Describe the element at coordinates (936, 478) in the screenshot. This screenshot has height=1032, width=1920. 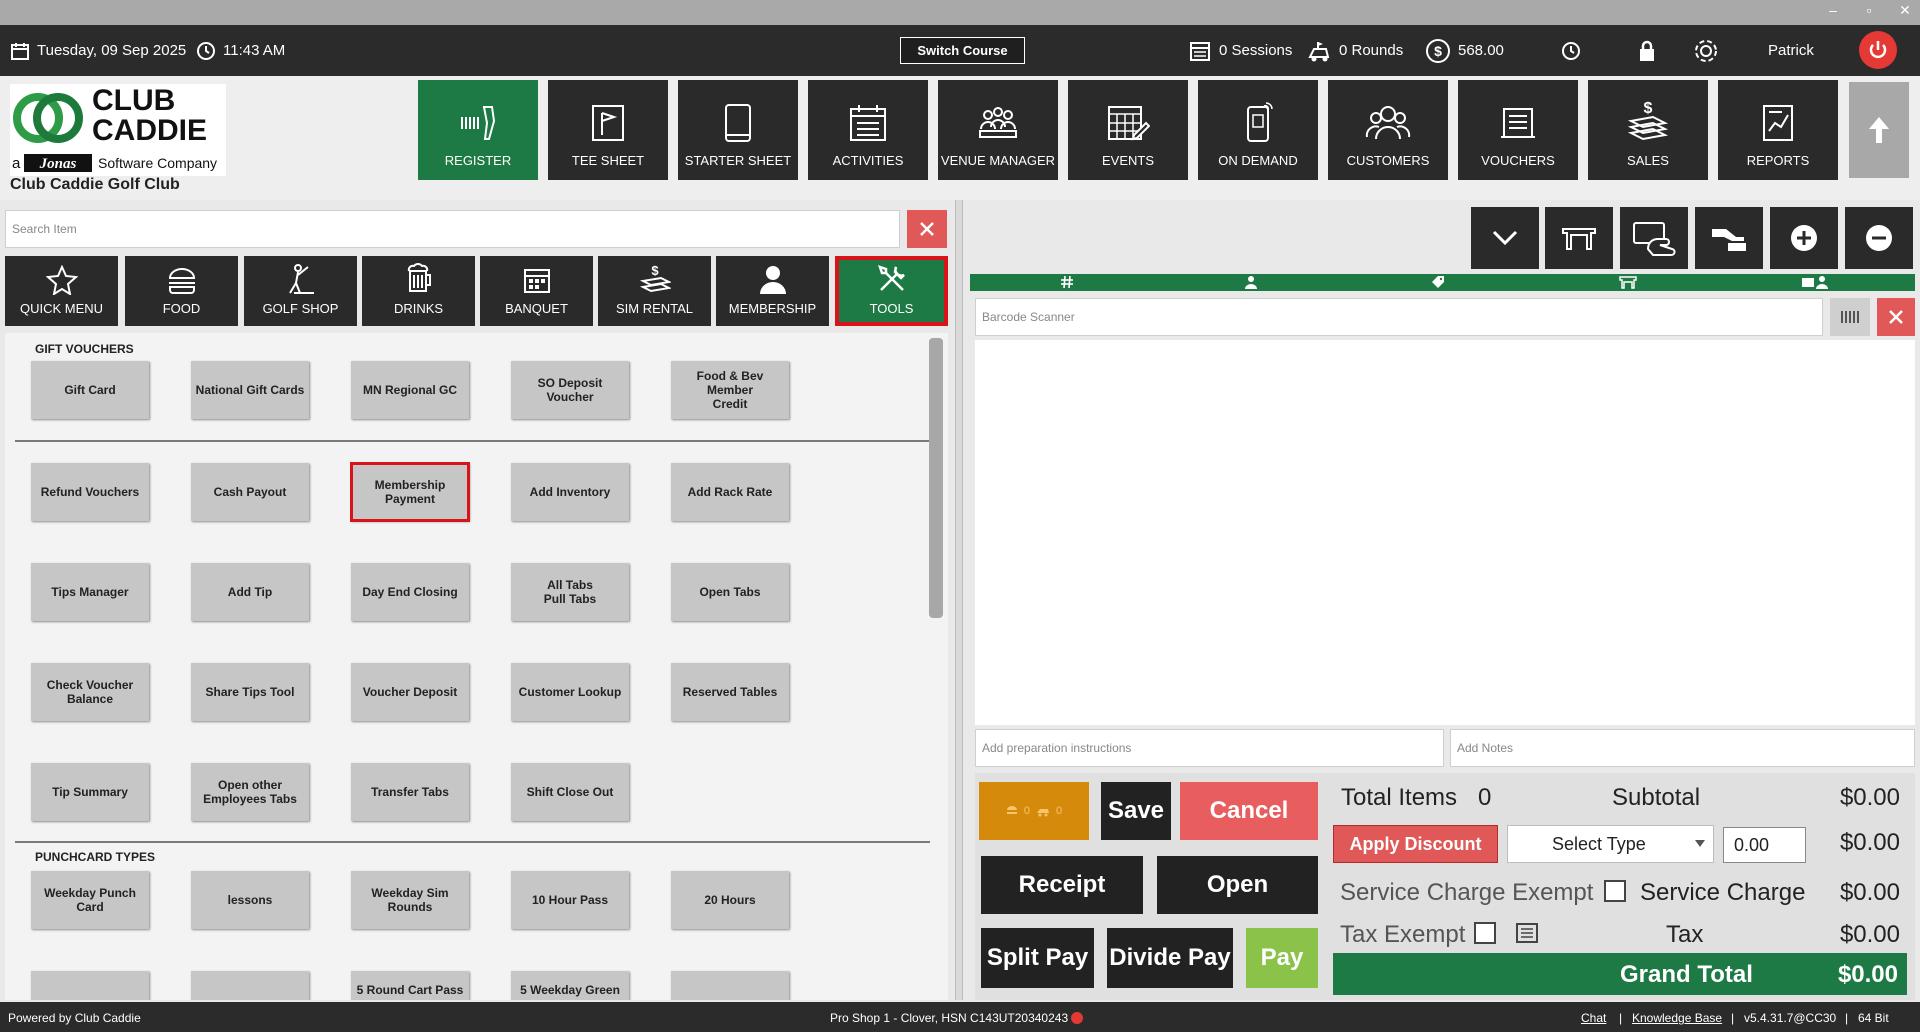
I see `items-scrollbar` at that location.